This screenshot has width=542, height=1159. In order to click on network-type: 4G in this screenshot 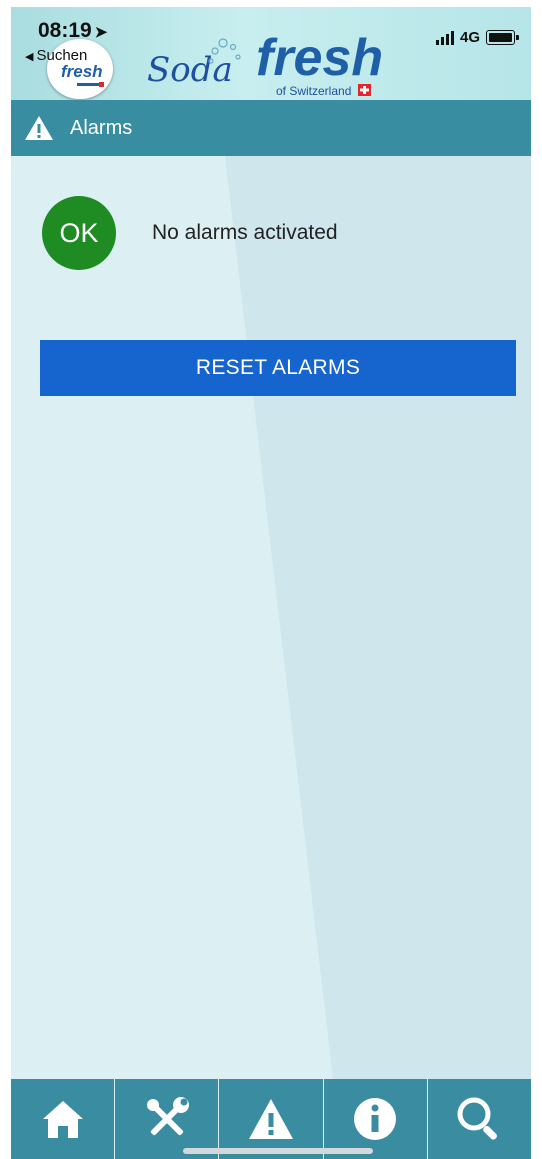, I will do `click(469, 37)`.